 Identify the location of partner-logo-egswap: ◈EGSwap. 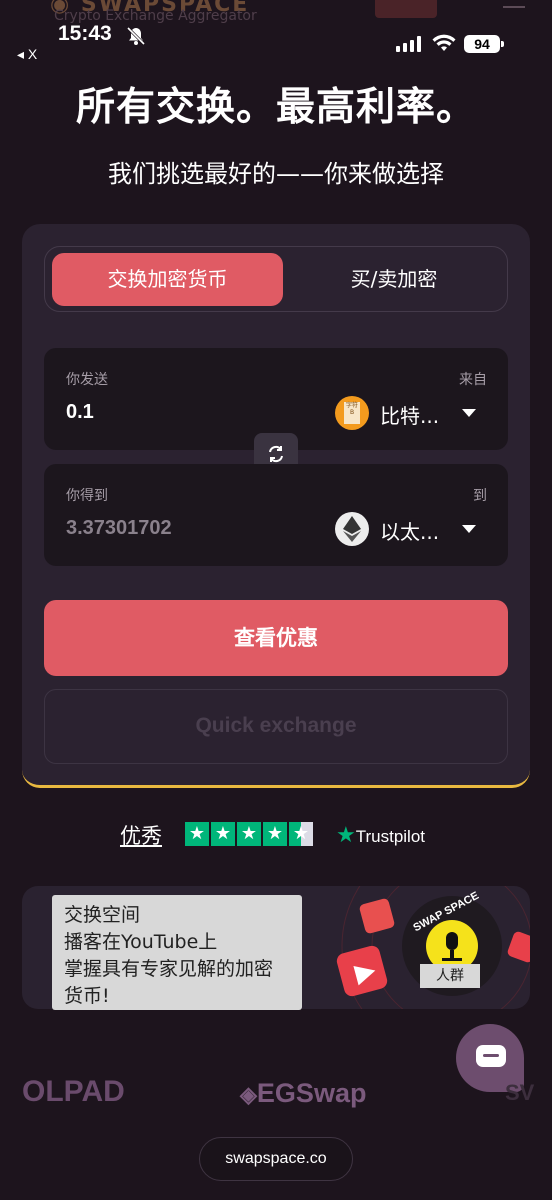
(303, 1093).